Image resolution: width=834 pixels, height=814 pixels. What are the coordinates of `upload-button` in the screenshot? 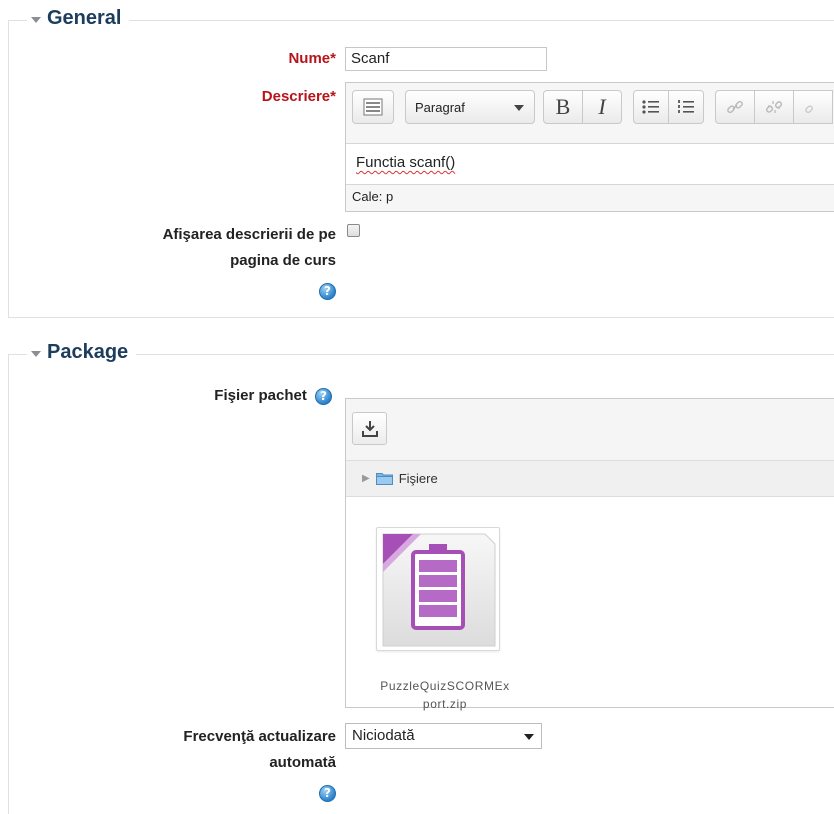 It's located at (369, 428).